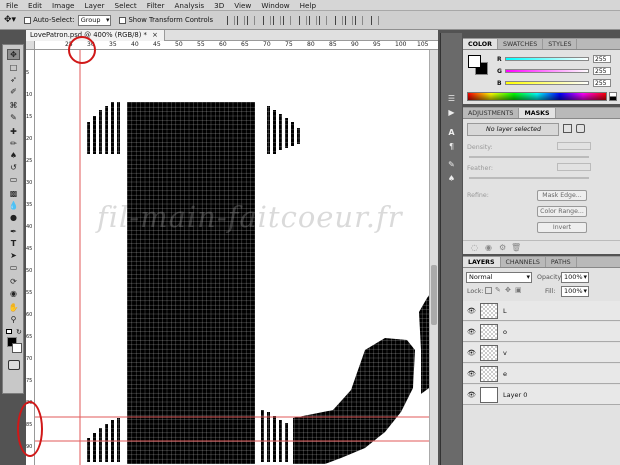 The width and height of the screenshot is (620, 465). I want to click on distribute-vcenter-icon, so click(313, 20).